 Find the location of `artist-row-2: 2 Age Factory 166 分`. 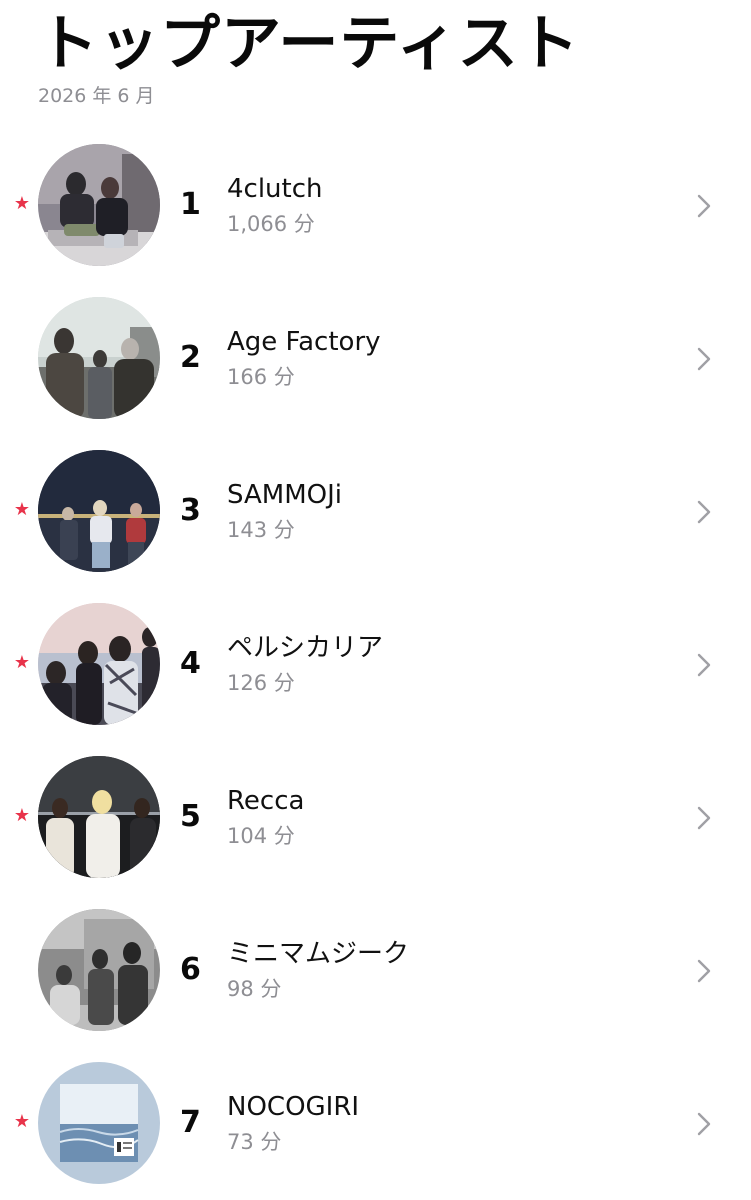

artist-row-2: 2 Age Factory 166 分 is located at coordinates (375, 358).